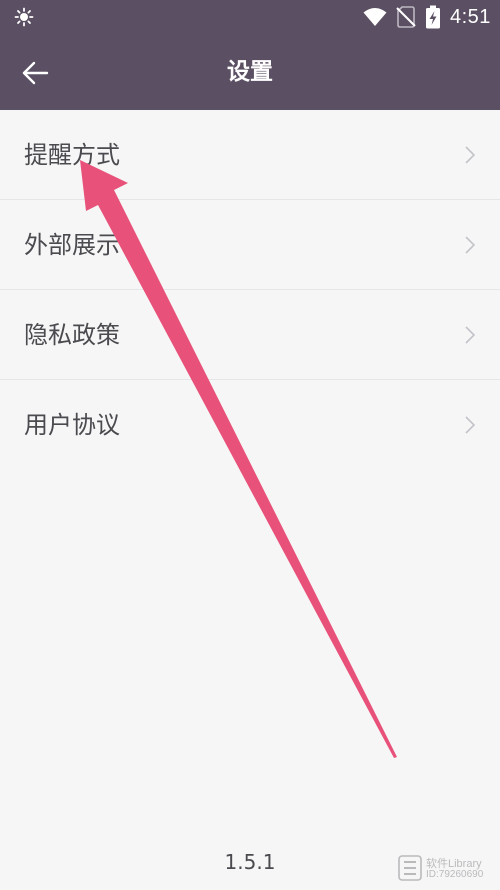 The width and height of the screenshot is (500, 890). Describe the element at coordinates (250, 155) in the screenshot. I see `settings-item-reminder-method: 提醒方式` at that location.